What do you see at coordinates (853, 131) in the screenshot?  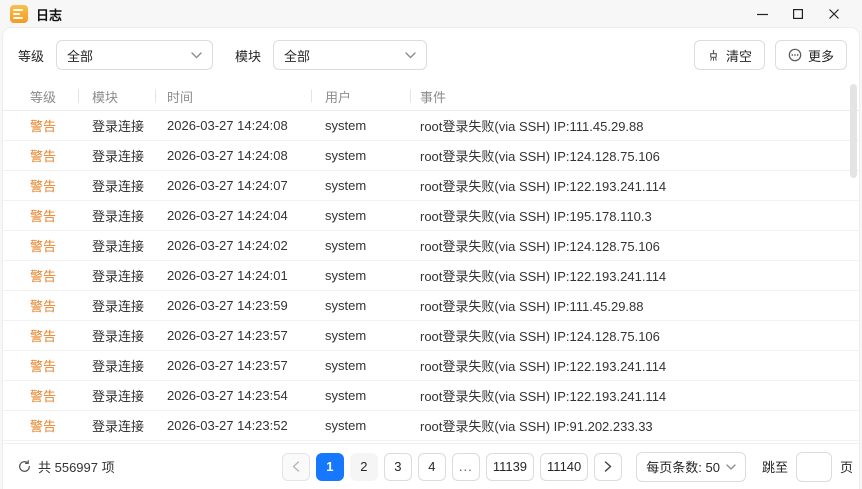 I see `table-scrollbar` at bounding box center [853, 131].